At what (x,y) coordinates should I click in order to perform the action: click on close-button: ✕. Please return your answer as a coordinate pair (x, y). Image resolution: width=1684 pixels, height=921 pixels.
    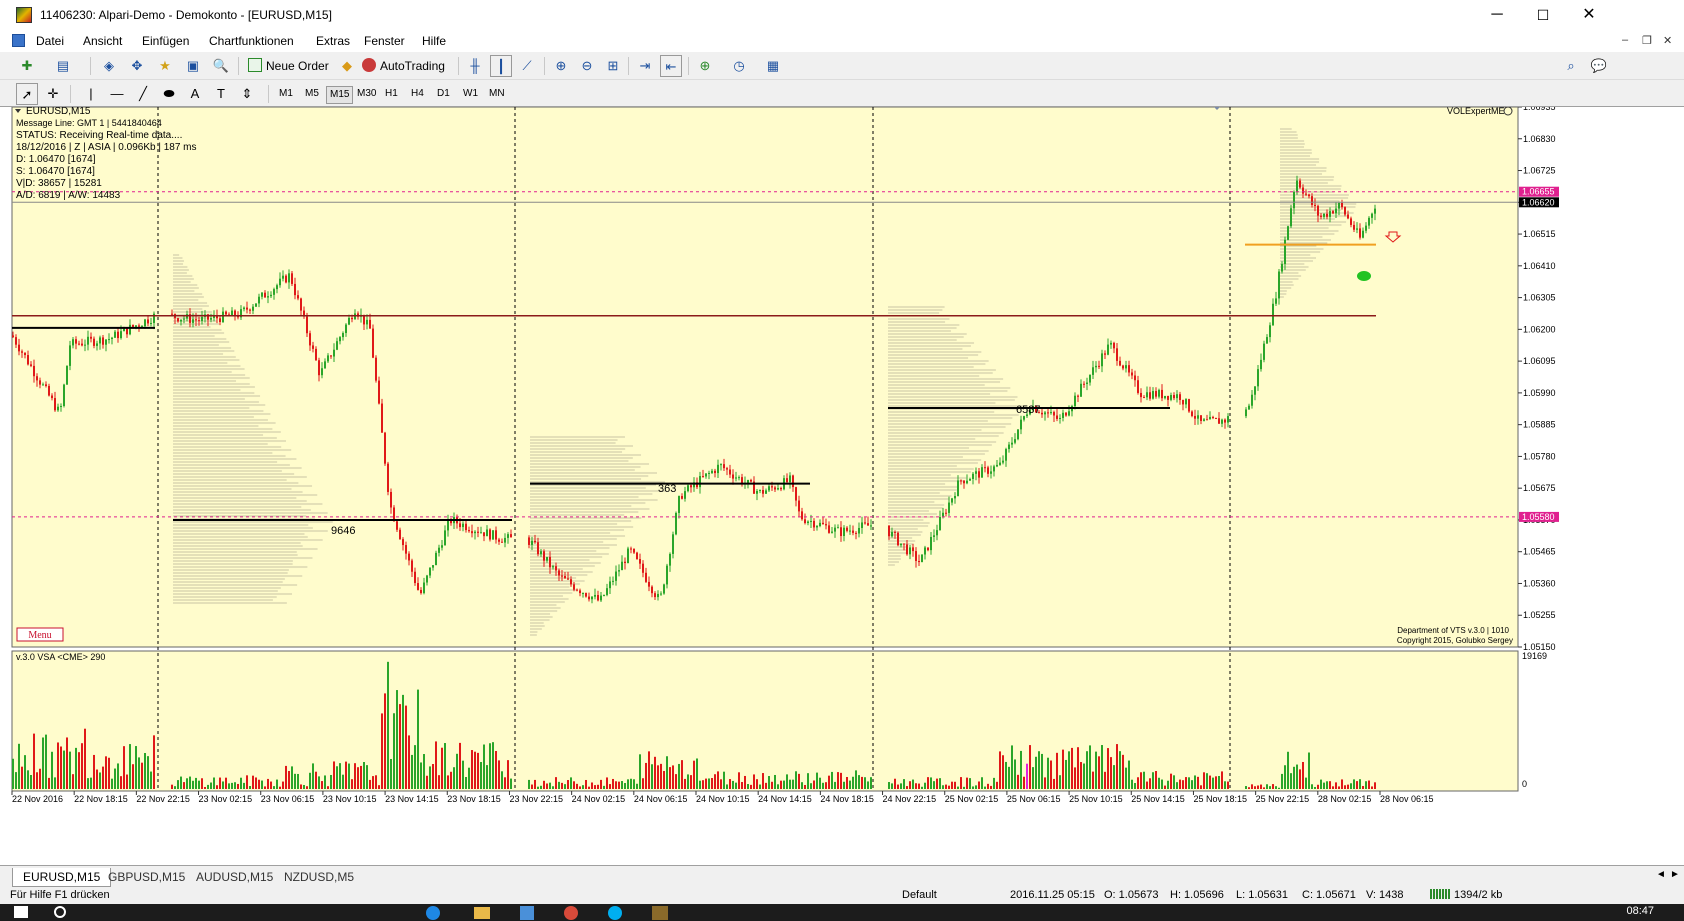
    Looking at the image, I should click on (1589, 15).